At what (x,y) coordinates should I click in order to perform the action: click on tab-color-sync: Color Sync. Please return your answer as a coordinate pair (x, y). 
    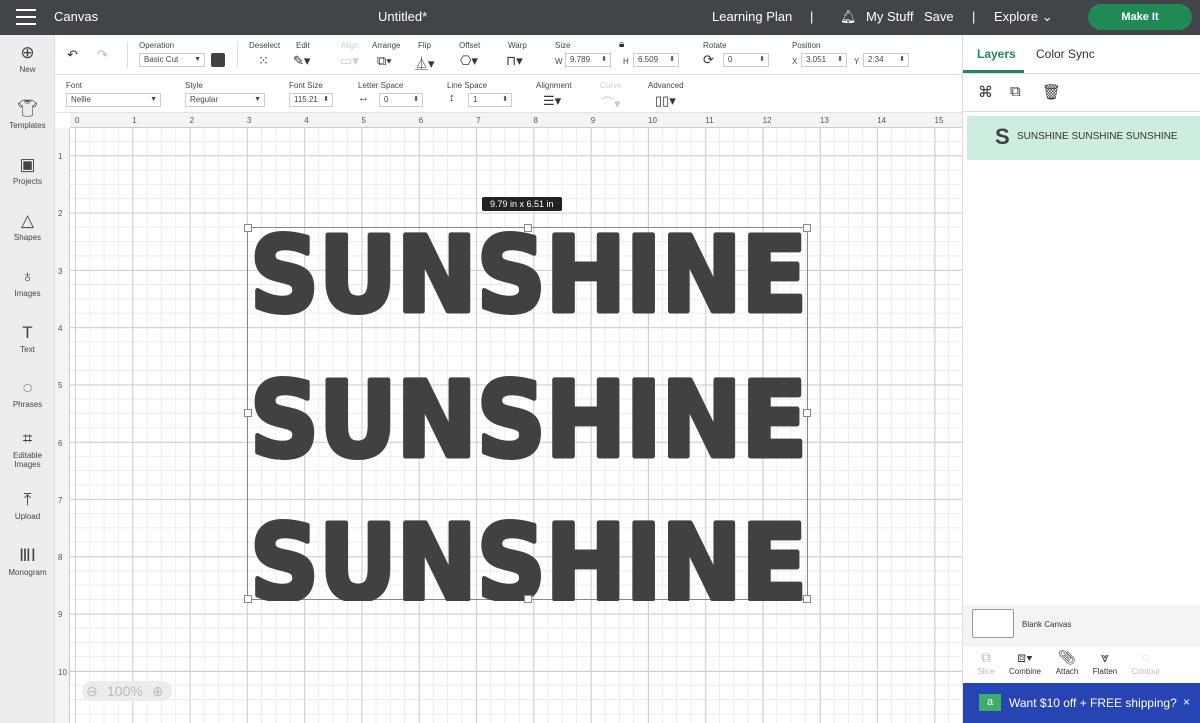
    Looking at the image, I should click on (1065, 54).